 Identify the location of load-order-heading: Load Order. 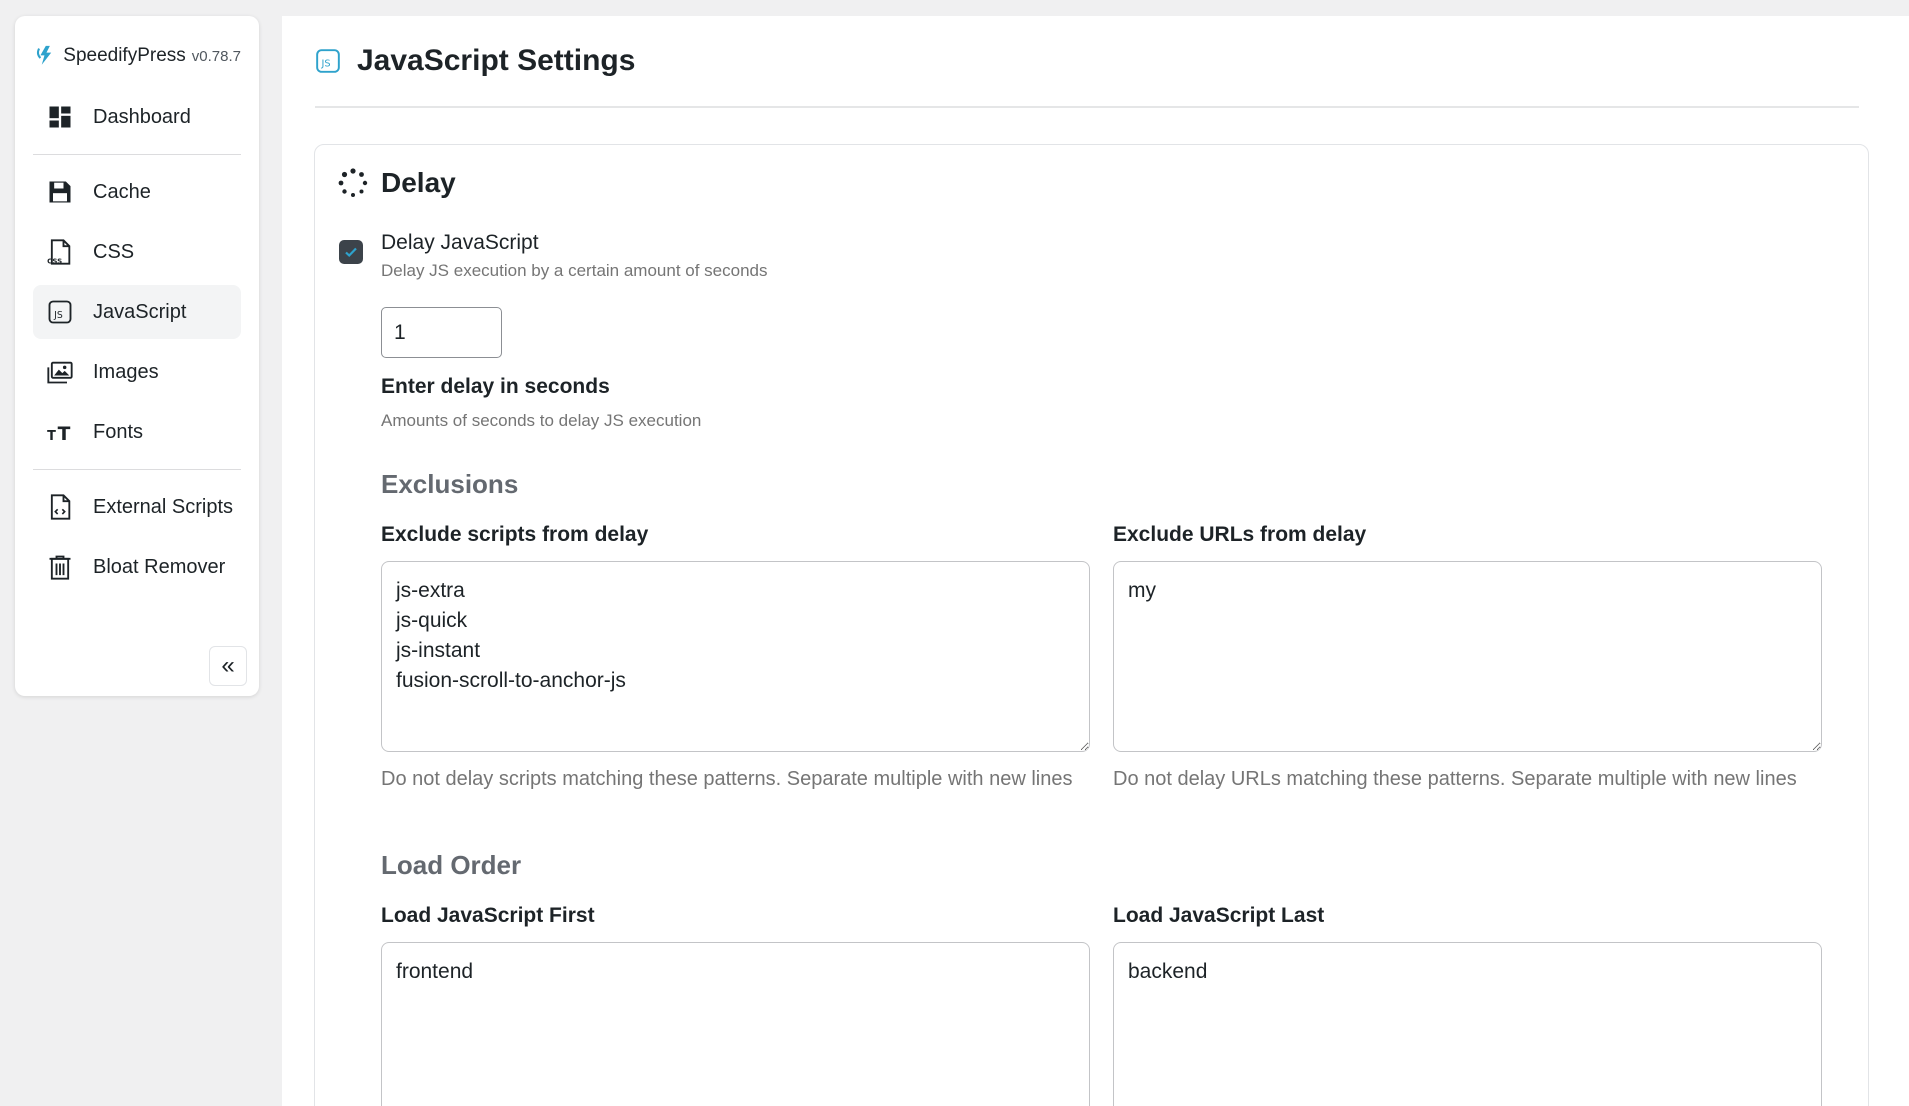
(451, 865).